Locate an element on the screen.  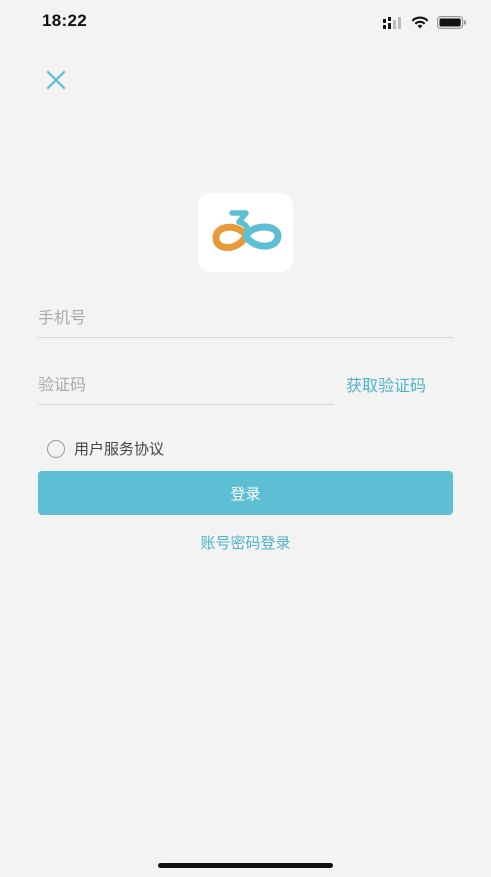
wifi-icon is located at coordinates (420, 23).